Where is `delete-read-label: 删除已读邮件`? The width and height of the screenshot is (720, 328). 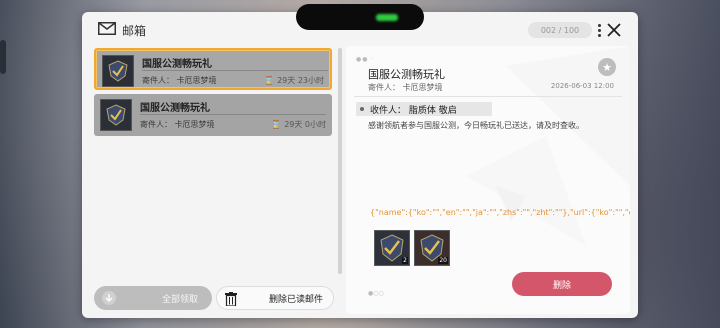 delete-read-label: 删除已读邮件 is located at coordinates (295, 299).